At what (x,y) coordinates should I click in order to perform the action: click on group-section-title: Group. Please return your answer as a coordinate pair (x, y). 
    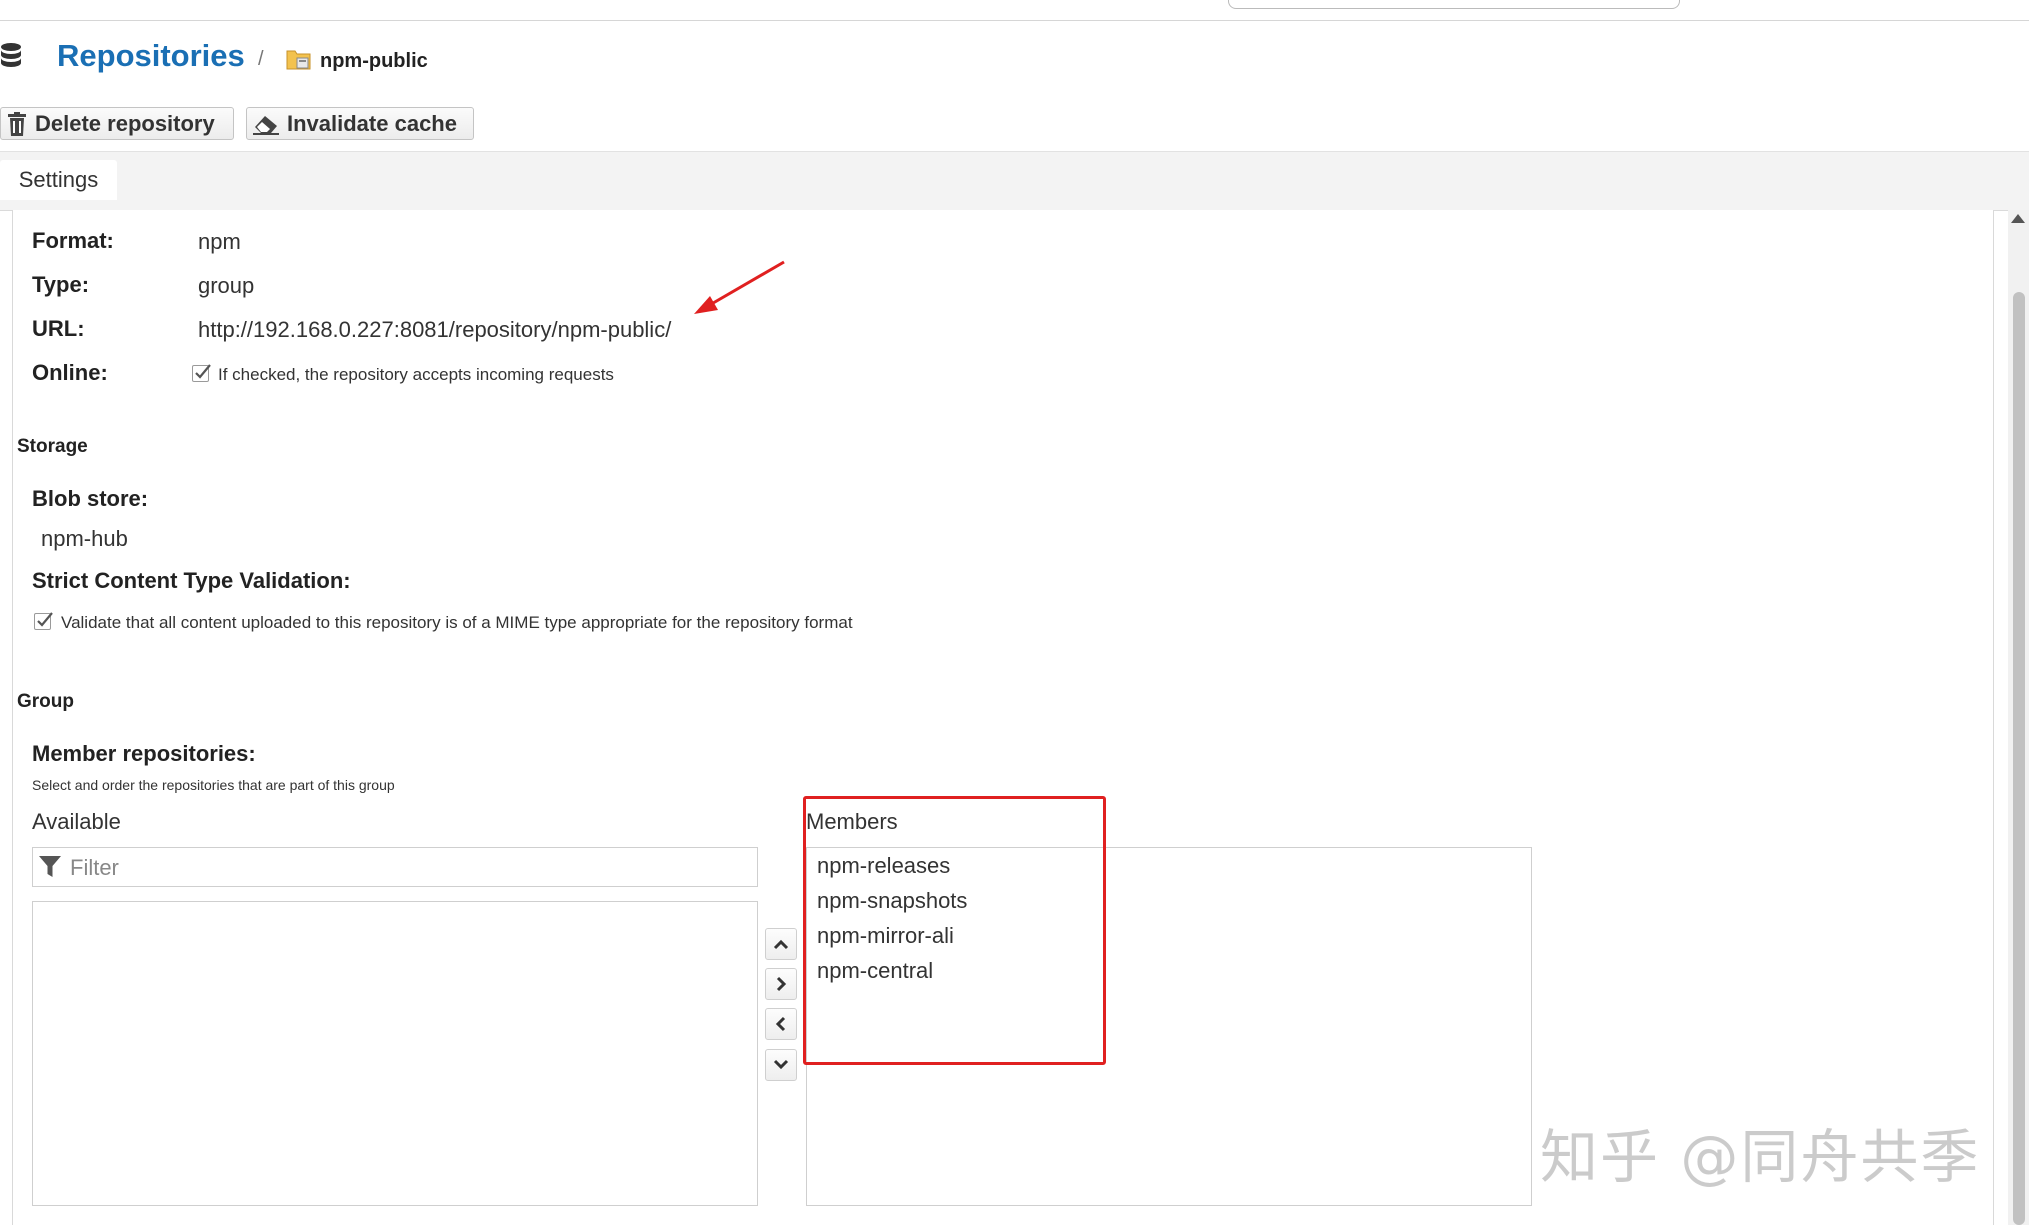
    Looking at the image, I should click on (45, 701).